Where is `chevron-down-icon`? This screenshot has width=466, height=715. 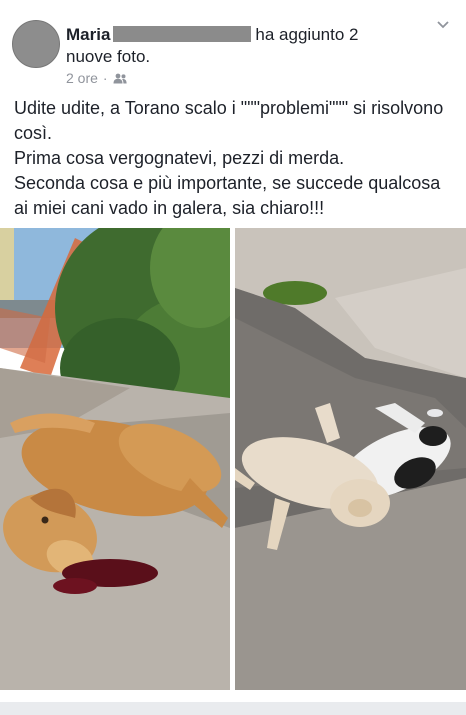 chevron-down-icon is located at coordinates (443, 25).